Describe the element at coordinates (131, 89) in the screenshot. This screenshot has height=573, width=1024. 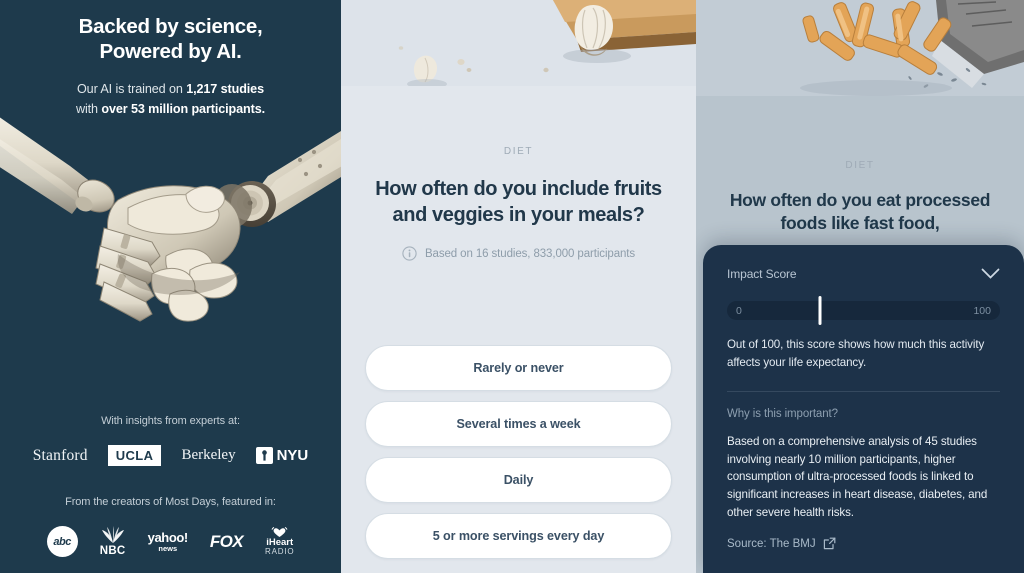
I see `subtitle-prefix: Our AI is trained on` at that location.